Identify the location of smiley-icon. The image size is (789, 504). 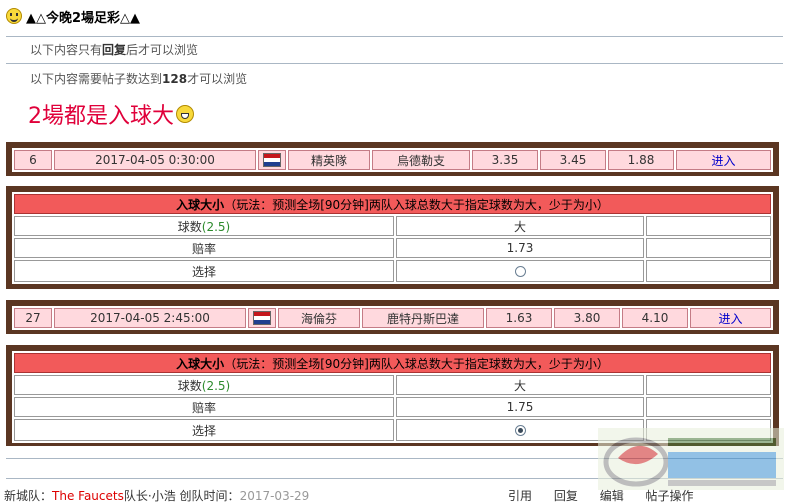
(14, 16).